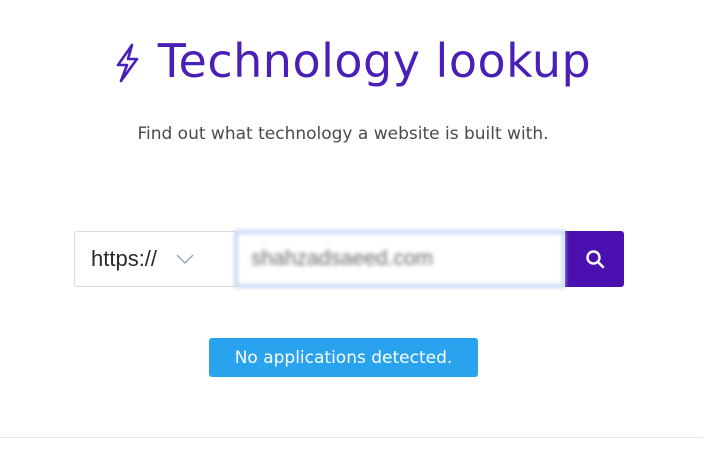 The image size is (703, 454). Describe the element at coordinates (351, 437) in the screenshot. I see `divider` at that location.